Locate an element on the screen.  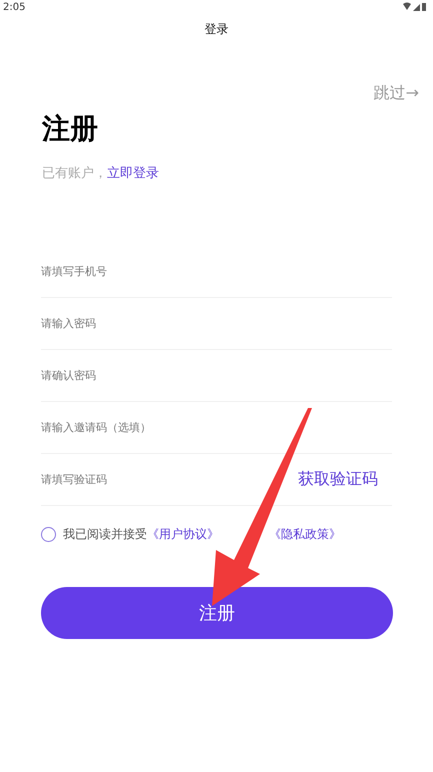
heading: 注册 is located at coordinates (70, 129).